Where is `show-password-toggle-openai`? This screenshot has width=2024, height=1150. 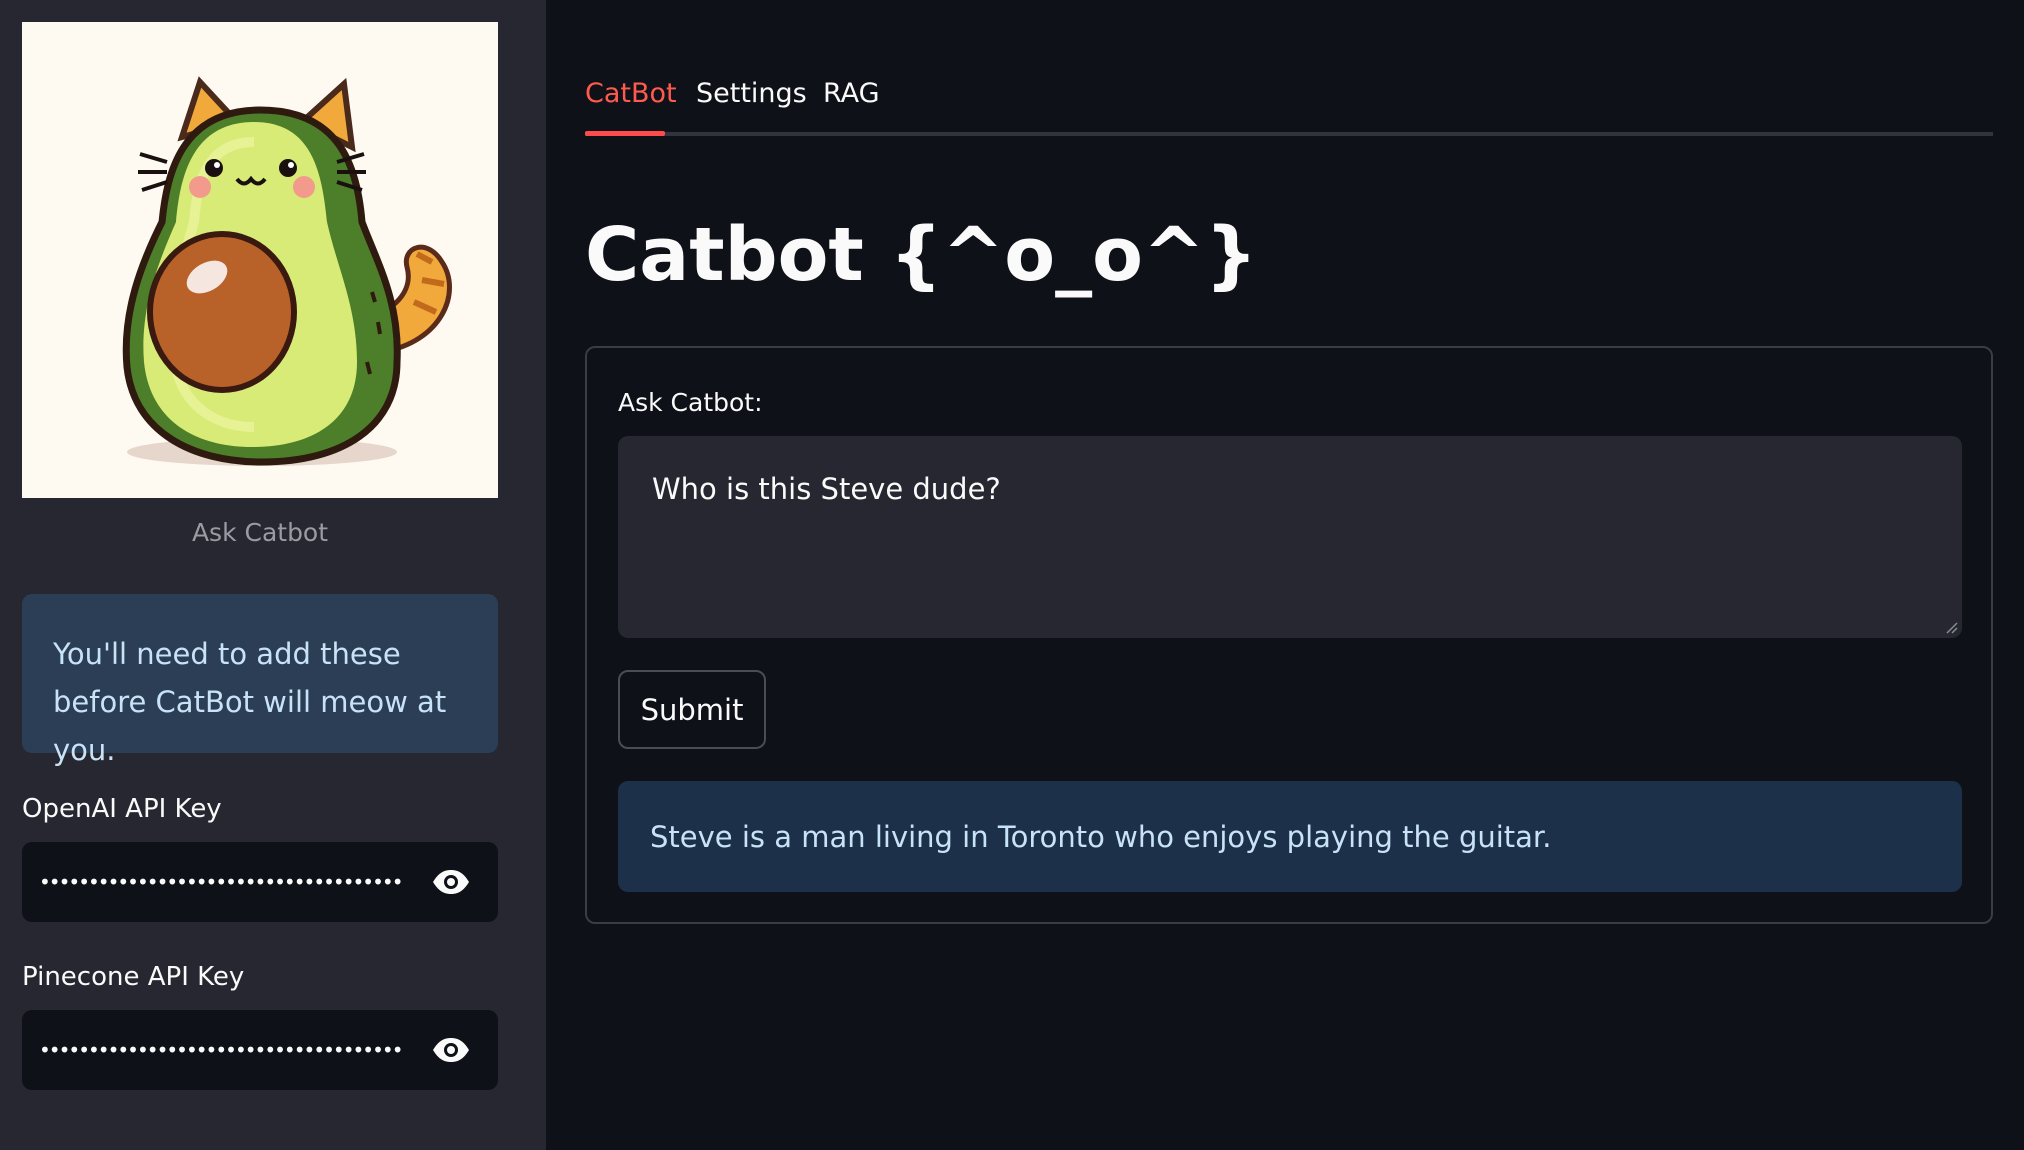 show-password-toggle-openai is located at coordinates (451, 882).